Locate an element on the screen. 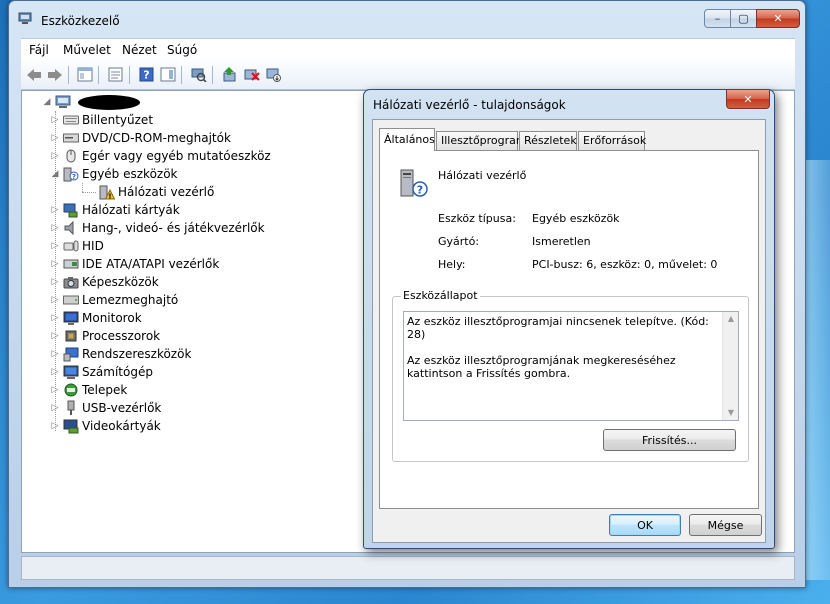  title-bar: Eszközkezelő – ▢ ✕ is located at coordinates (407, 16).